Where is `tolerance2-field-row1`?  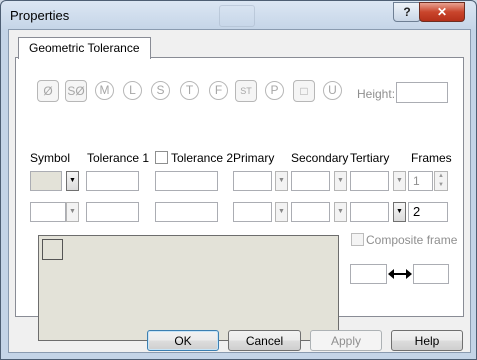 tolerance2-field-row1 is located at coordinates (186, 181).